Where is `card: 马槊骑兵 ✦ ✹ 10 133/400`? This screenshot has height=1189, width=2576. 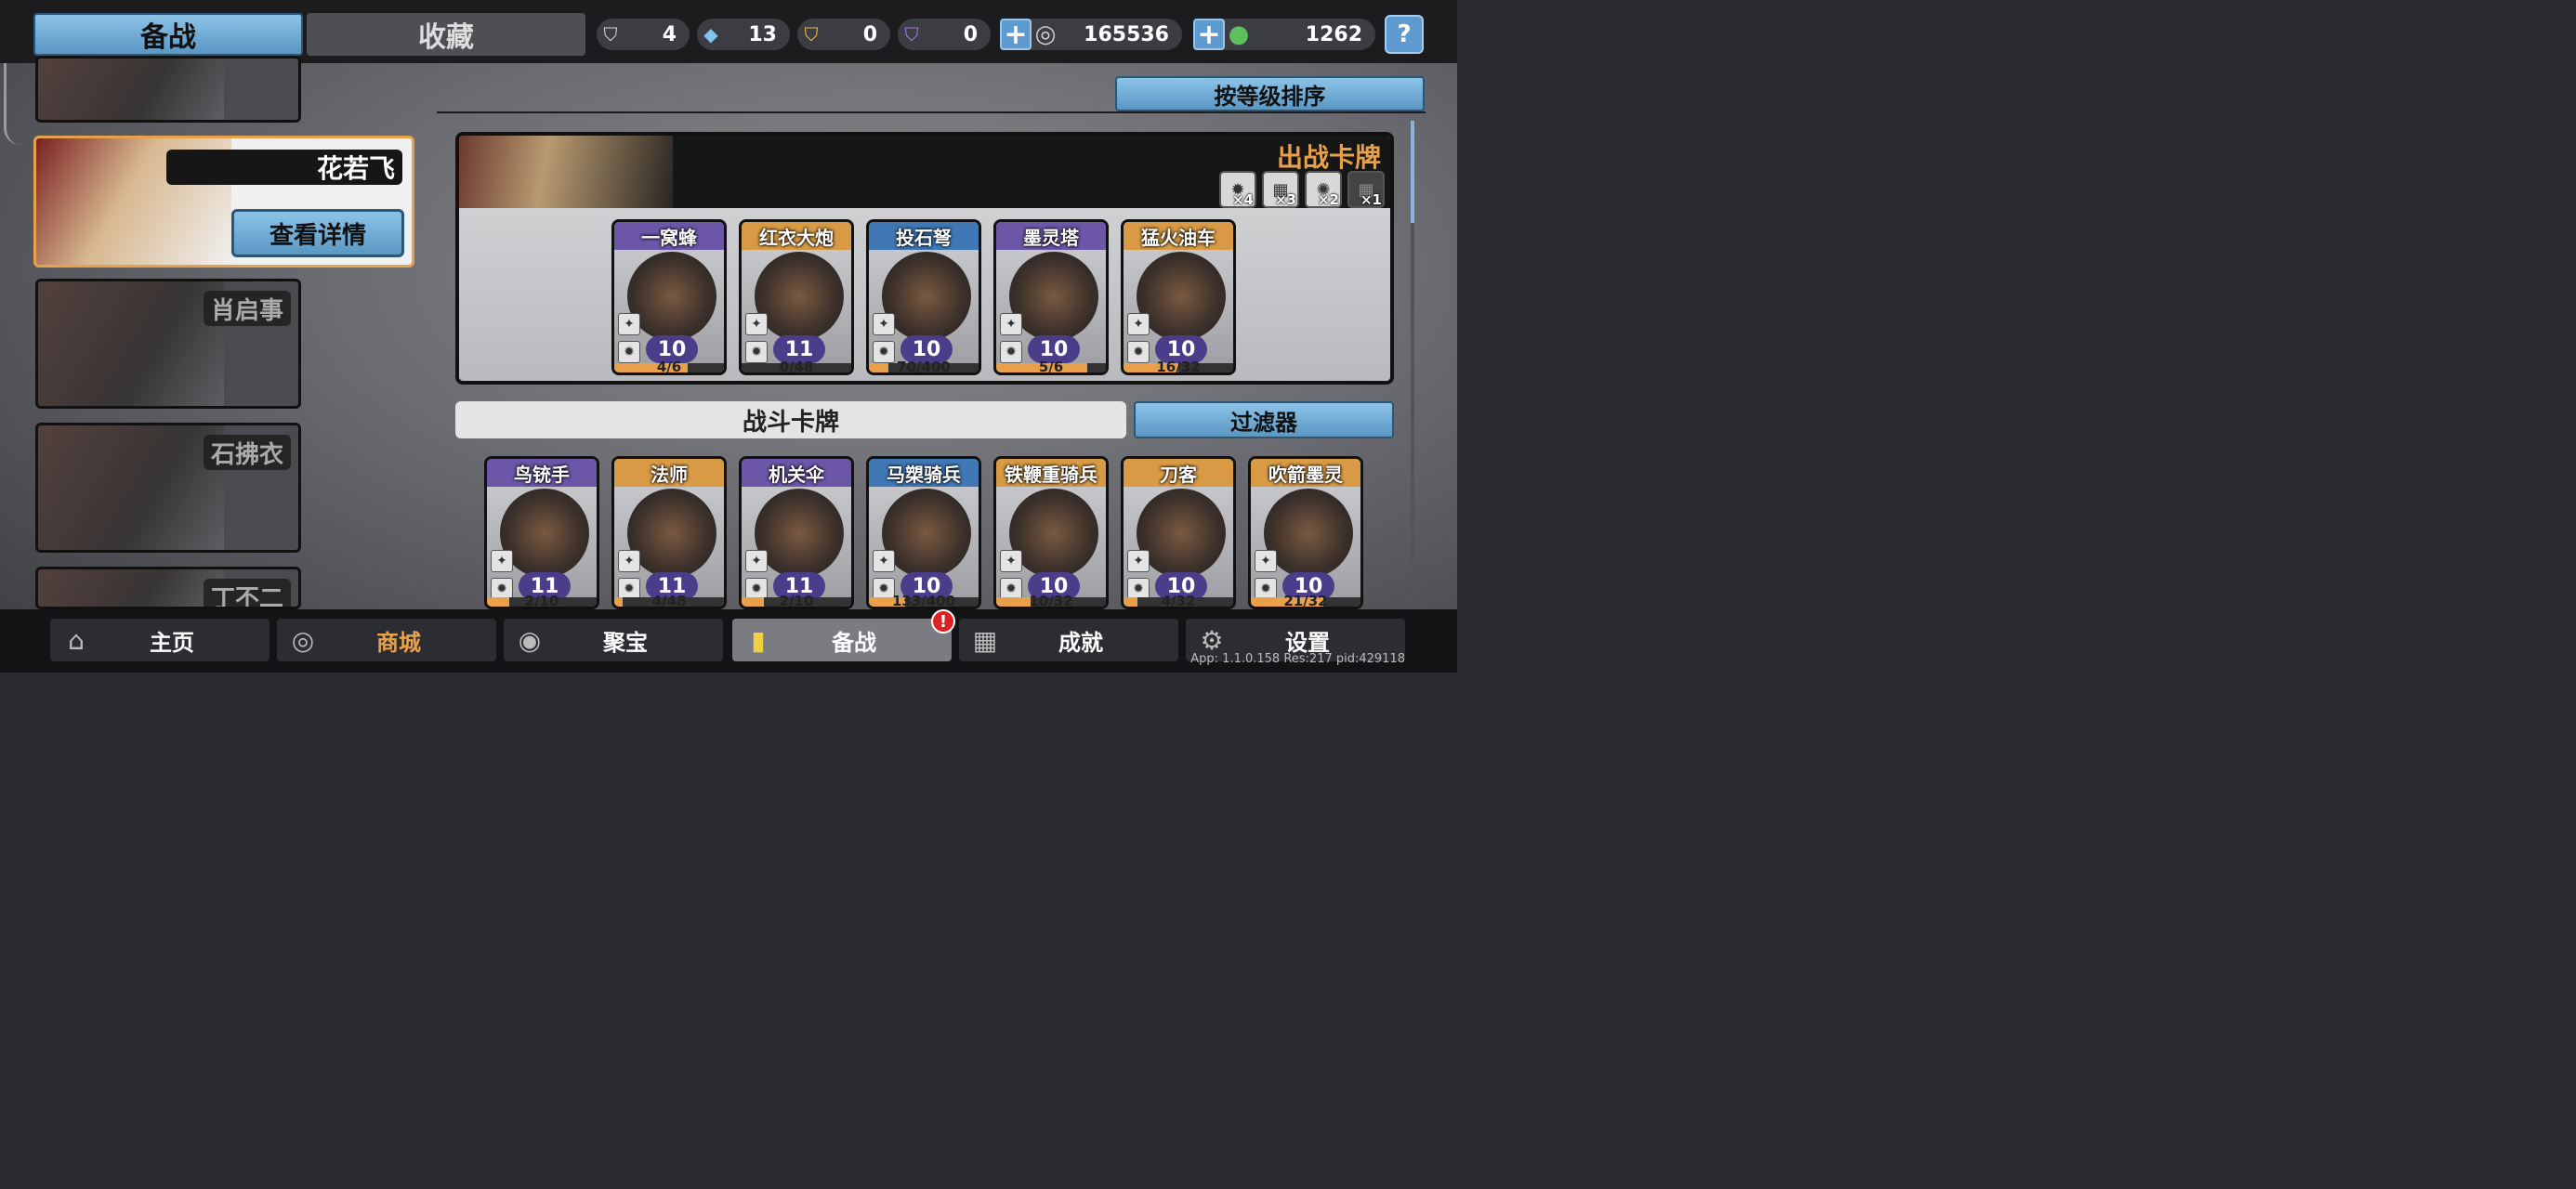 card: 马槊骑兵 ✦ ✹ 10 133/400 is located at coordinates (923, 532).